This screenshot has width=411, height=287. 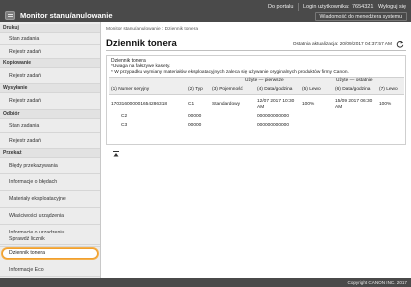 I want to click on sidebar-item-toner-log: Dziennik tonera, so click(x=50, y=253).